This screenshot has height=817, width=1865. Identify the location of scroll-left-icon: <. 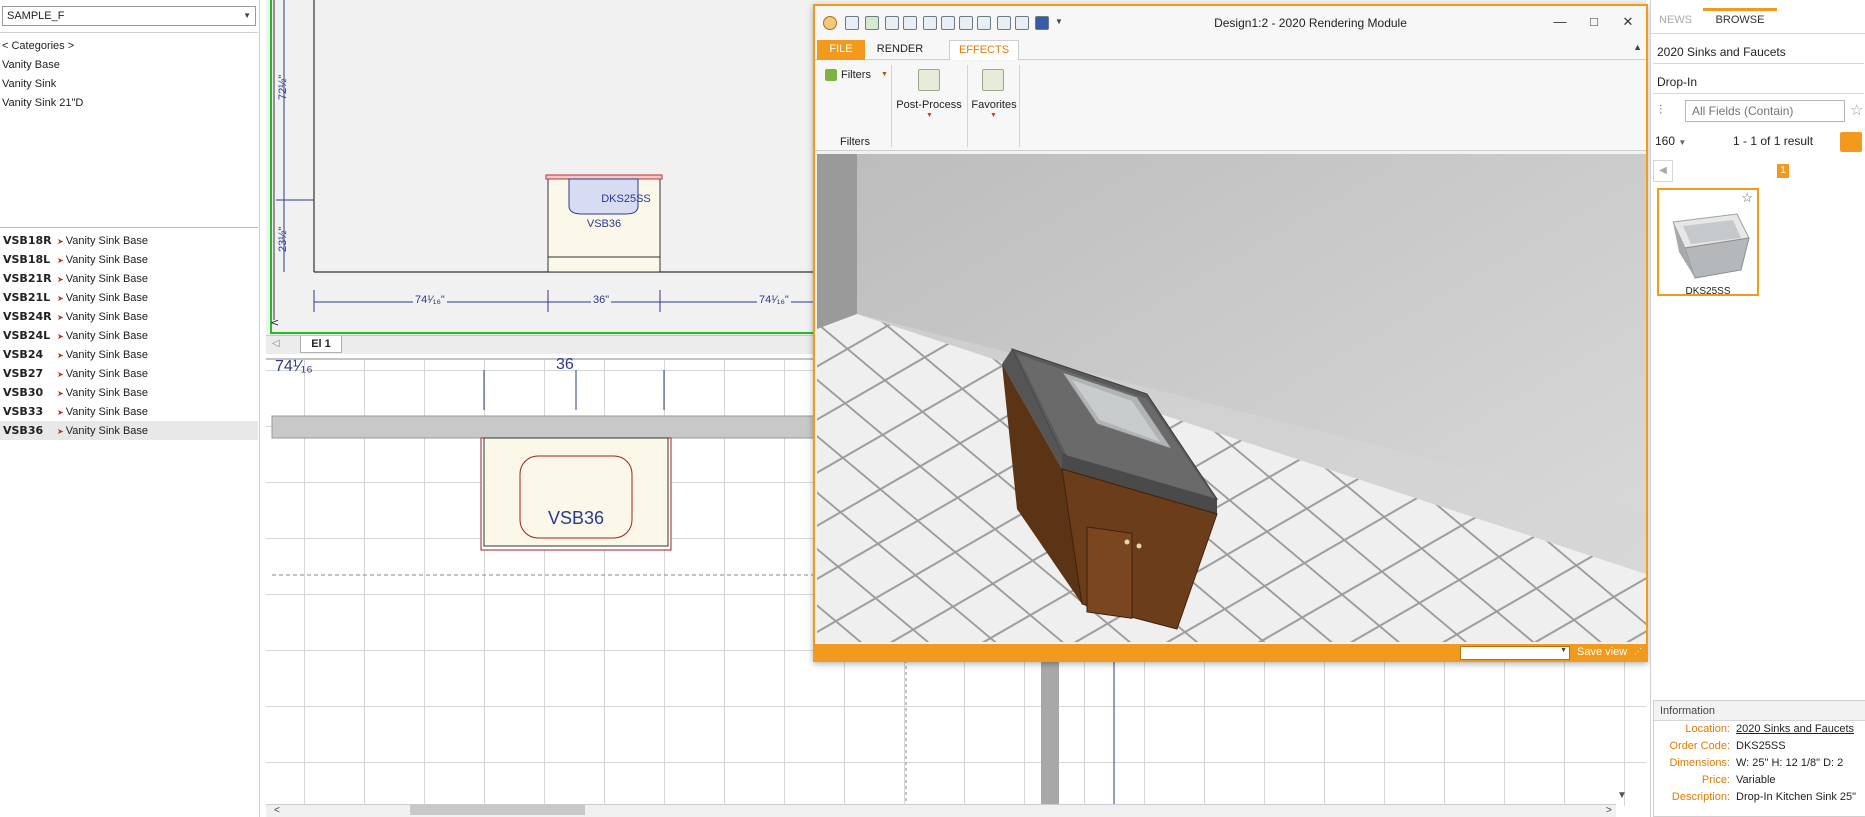
(277, 810).